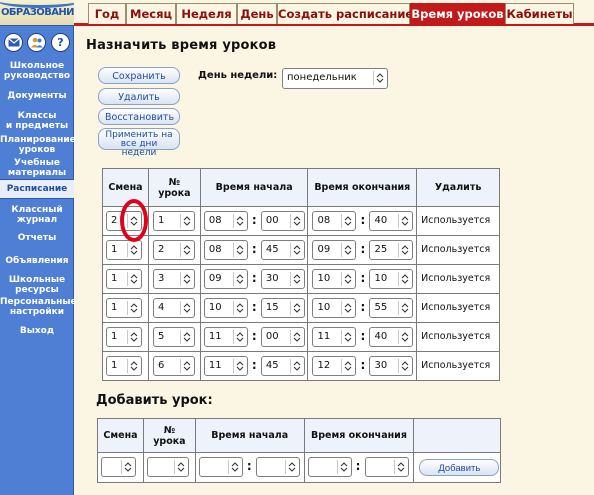 The width and height of the screenshot is (594, 495). I want to click on end-hour-select: 09, so click(334, 250).